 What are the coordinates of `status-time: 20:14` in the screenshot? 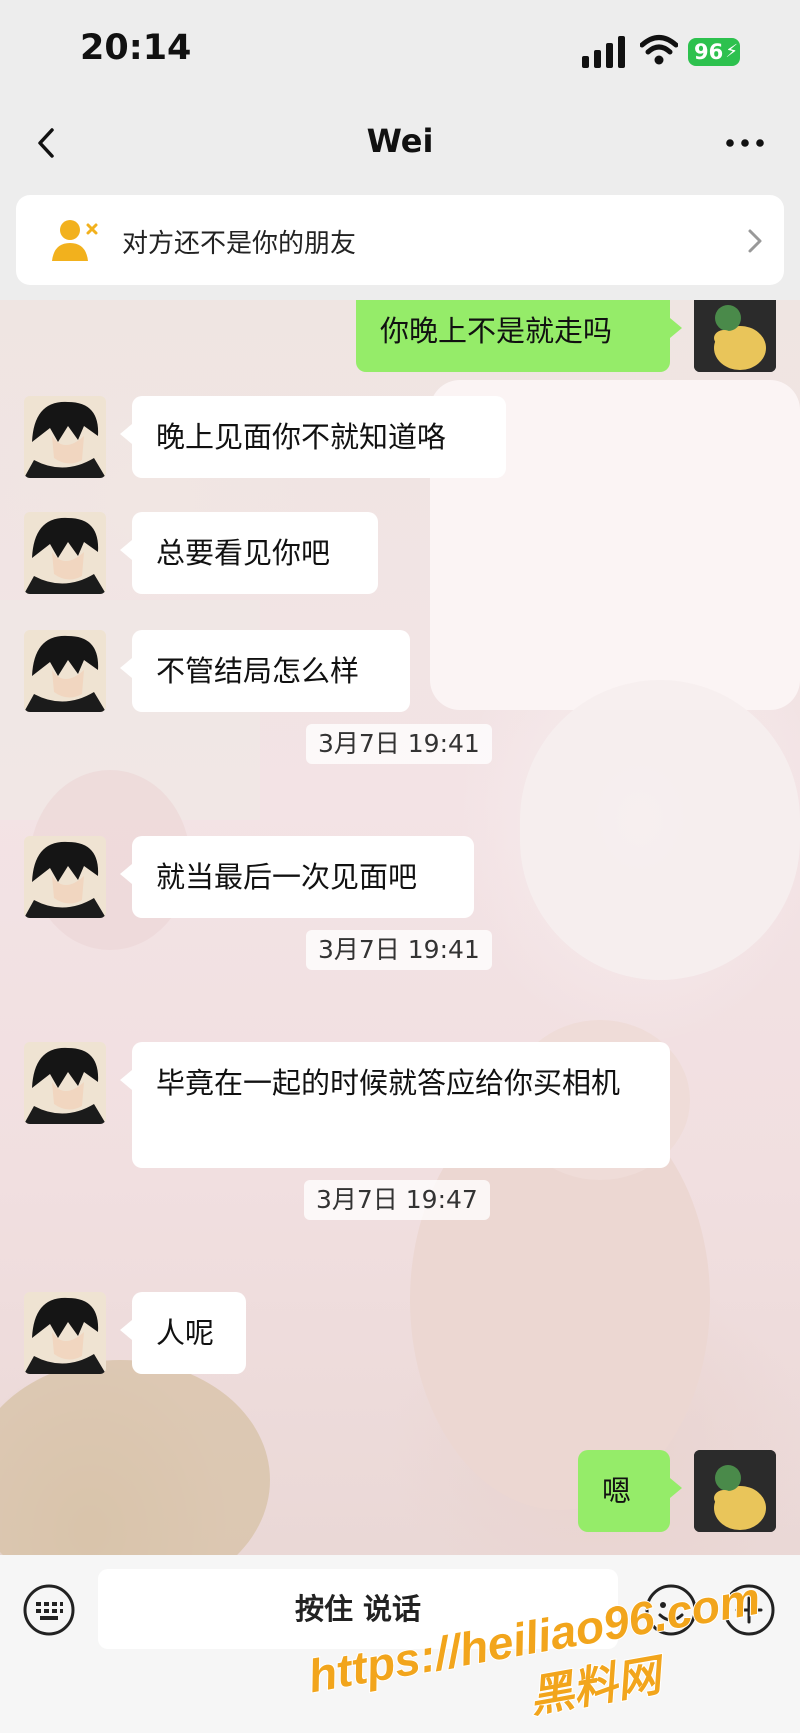 It's located at (136, 48).